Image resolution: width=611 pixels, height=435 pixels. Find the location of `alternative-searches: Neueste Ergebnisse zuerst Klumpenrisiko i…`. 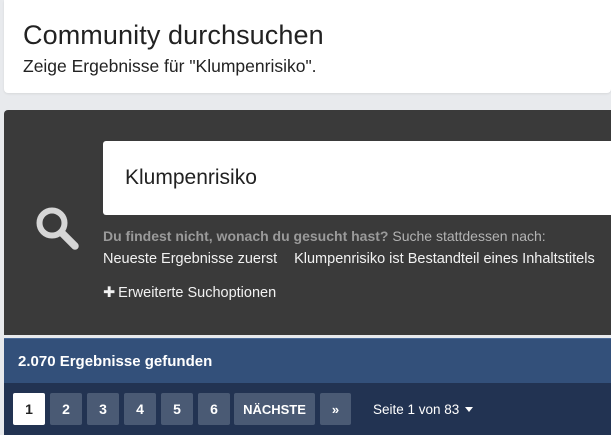

alternative-searches: Neueste Ergebnisse zuerst Klumpenrisiko i… is located at coordinates (349, 259).